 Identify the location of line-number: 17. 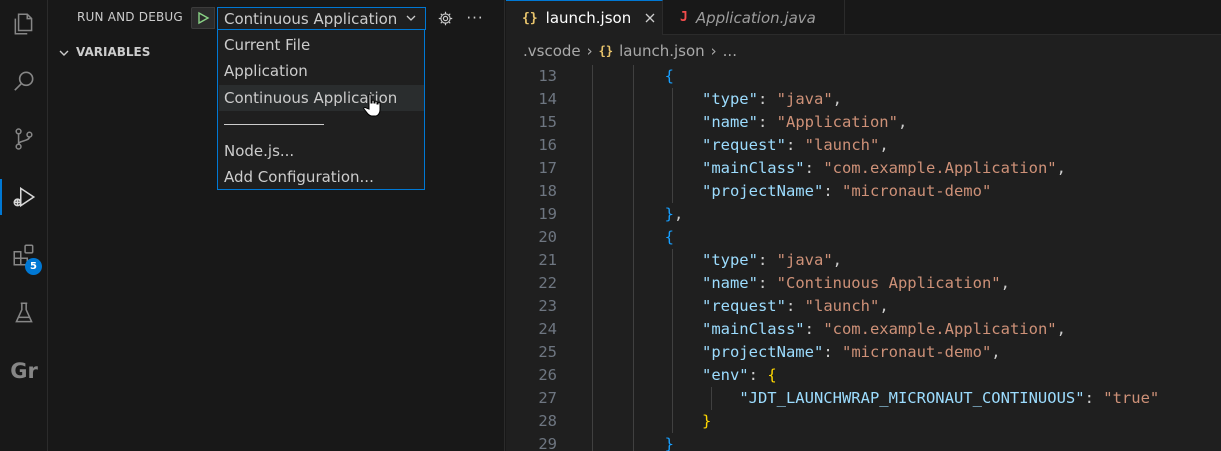
(547, 168).